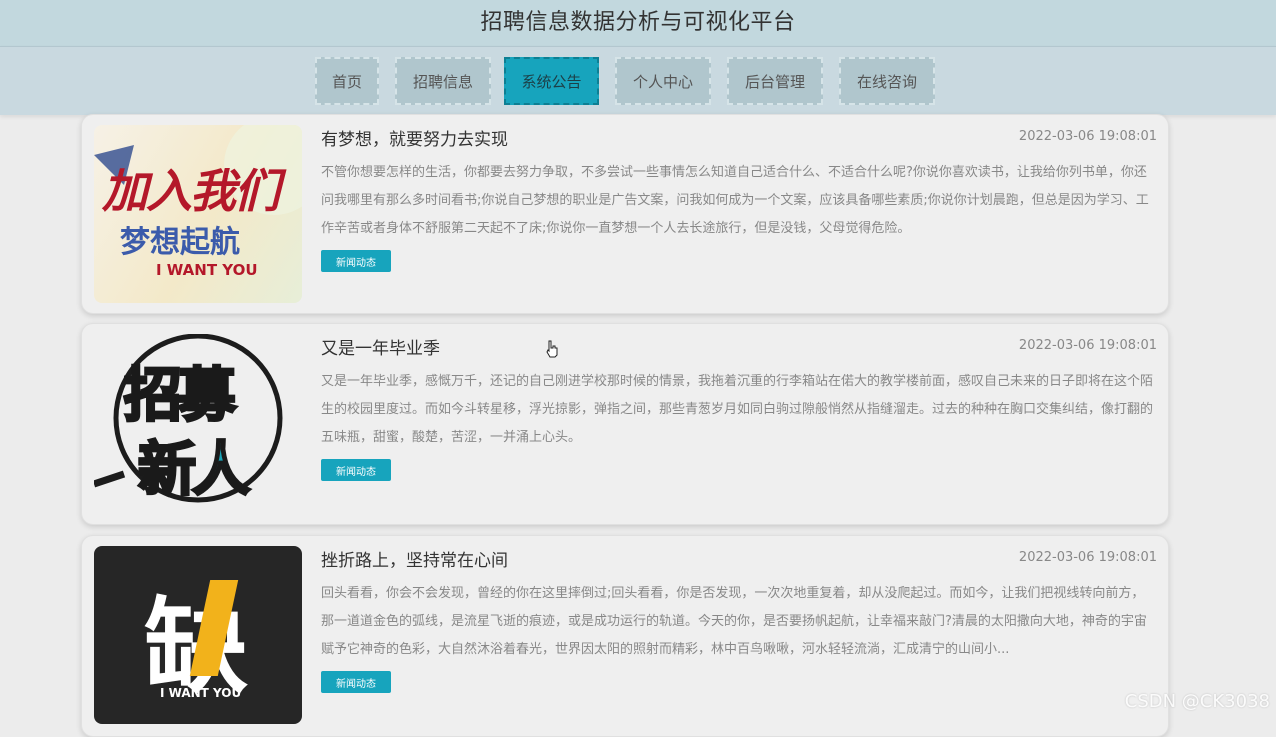 The image size is (1276, 737). I want to click on post-title: 有梦想，就要努力去实现, so click(414, 137).